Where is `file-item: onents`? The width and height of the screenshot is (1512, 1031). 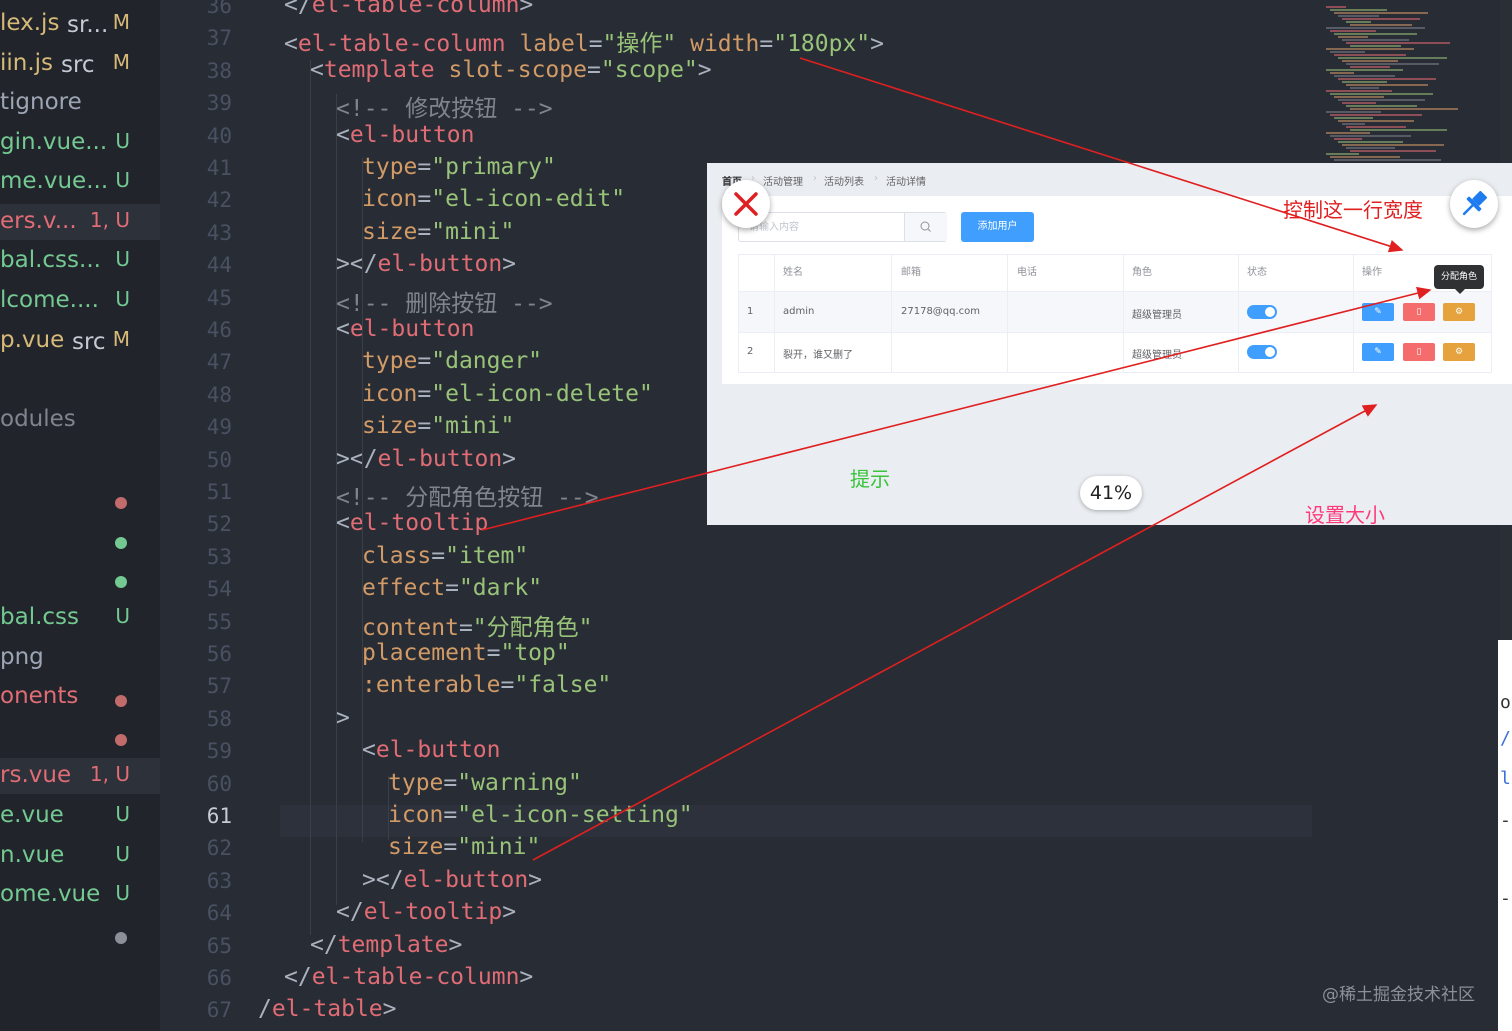 file-item: onents is located at coordinates (80, 697).